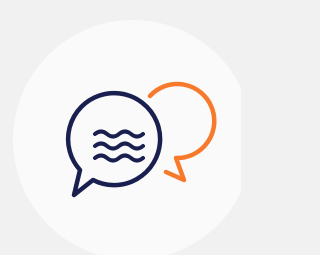  I want to click on front-speech-bubble-icon, so click(114, 144).